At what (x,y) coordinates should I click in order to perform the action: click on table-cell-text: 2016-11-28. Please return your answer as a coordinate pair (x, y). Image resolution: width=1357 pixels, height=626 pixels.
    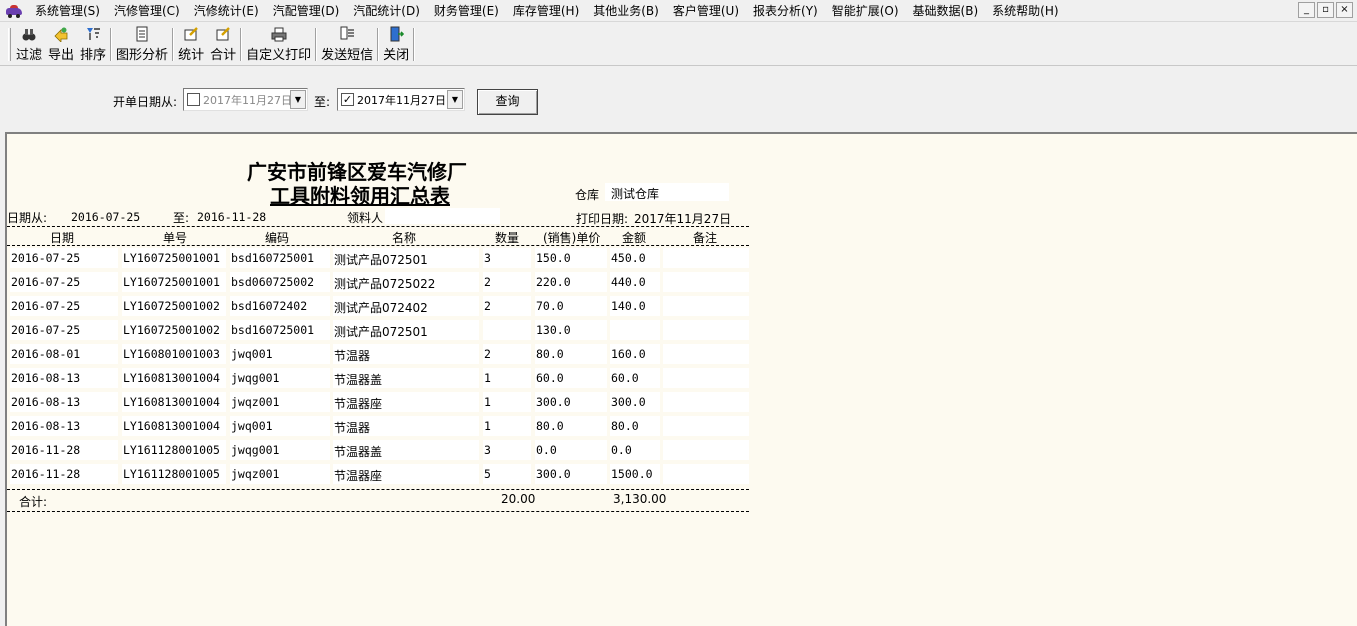
    Looking at the image, I should click on (46, 450).